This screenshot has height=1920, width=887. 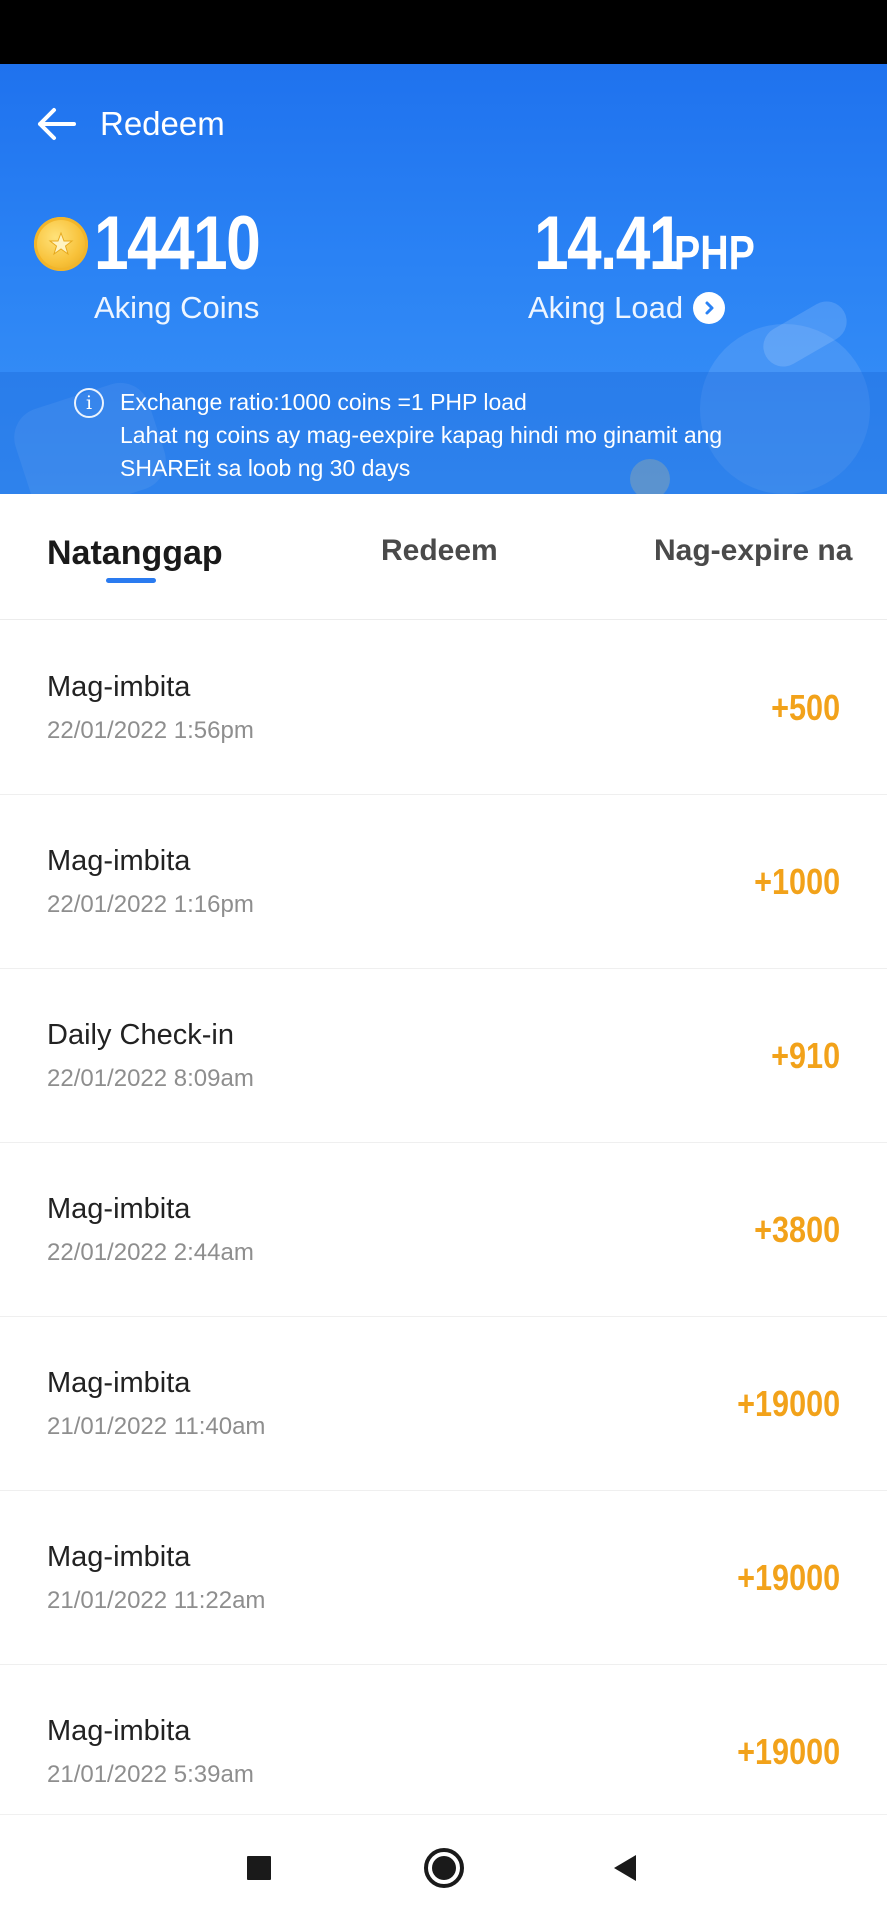 I want to click on title-bar: Redeem, so click(x=112, y=124).